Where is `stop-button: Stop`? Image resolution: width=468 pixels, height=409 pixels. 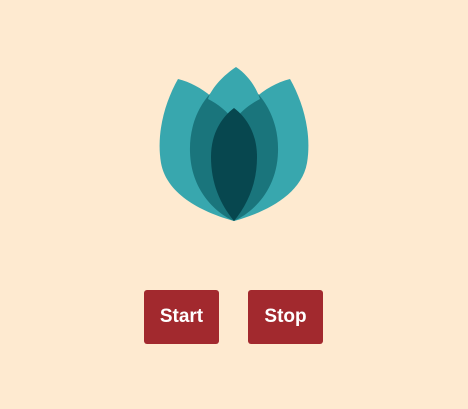
stop-button: Stop is located at coordinates (285, 317).